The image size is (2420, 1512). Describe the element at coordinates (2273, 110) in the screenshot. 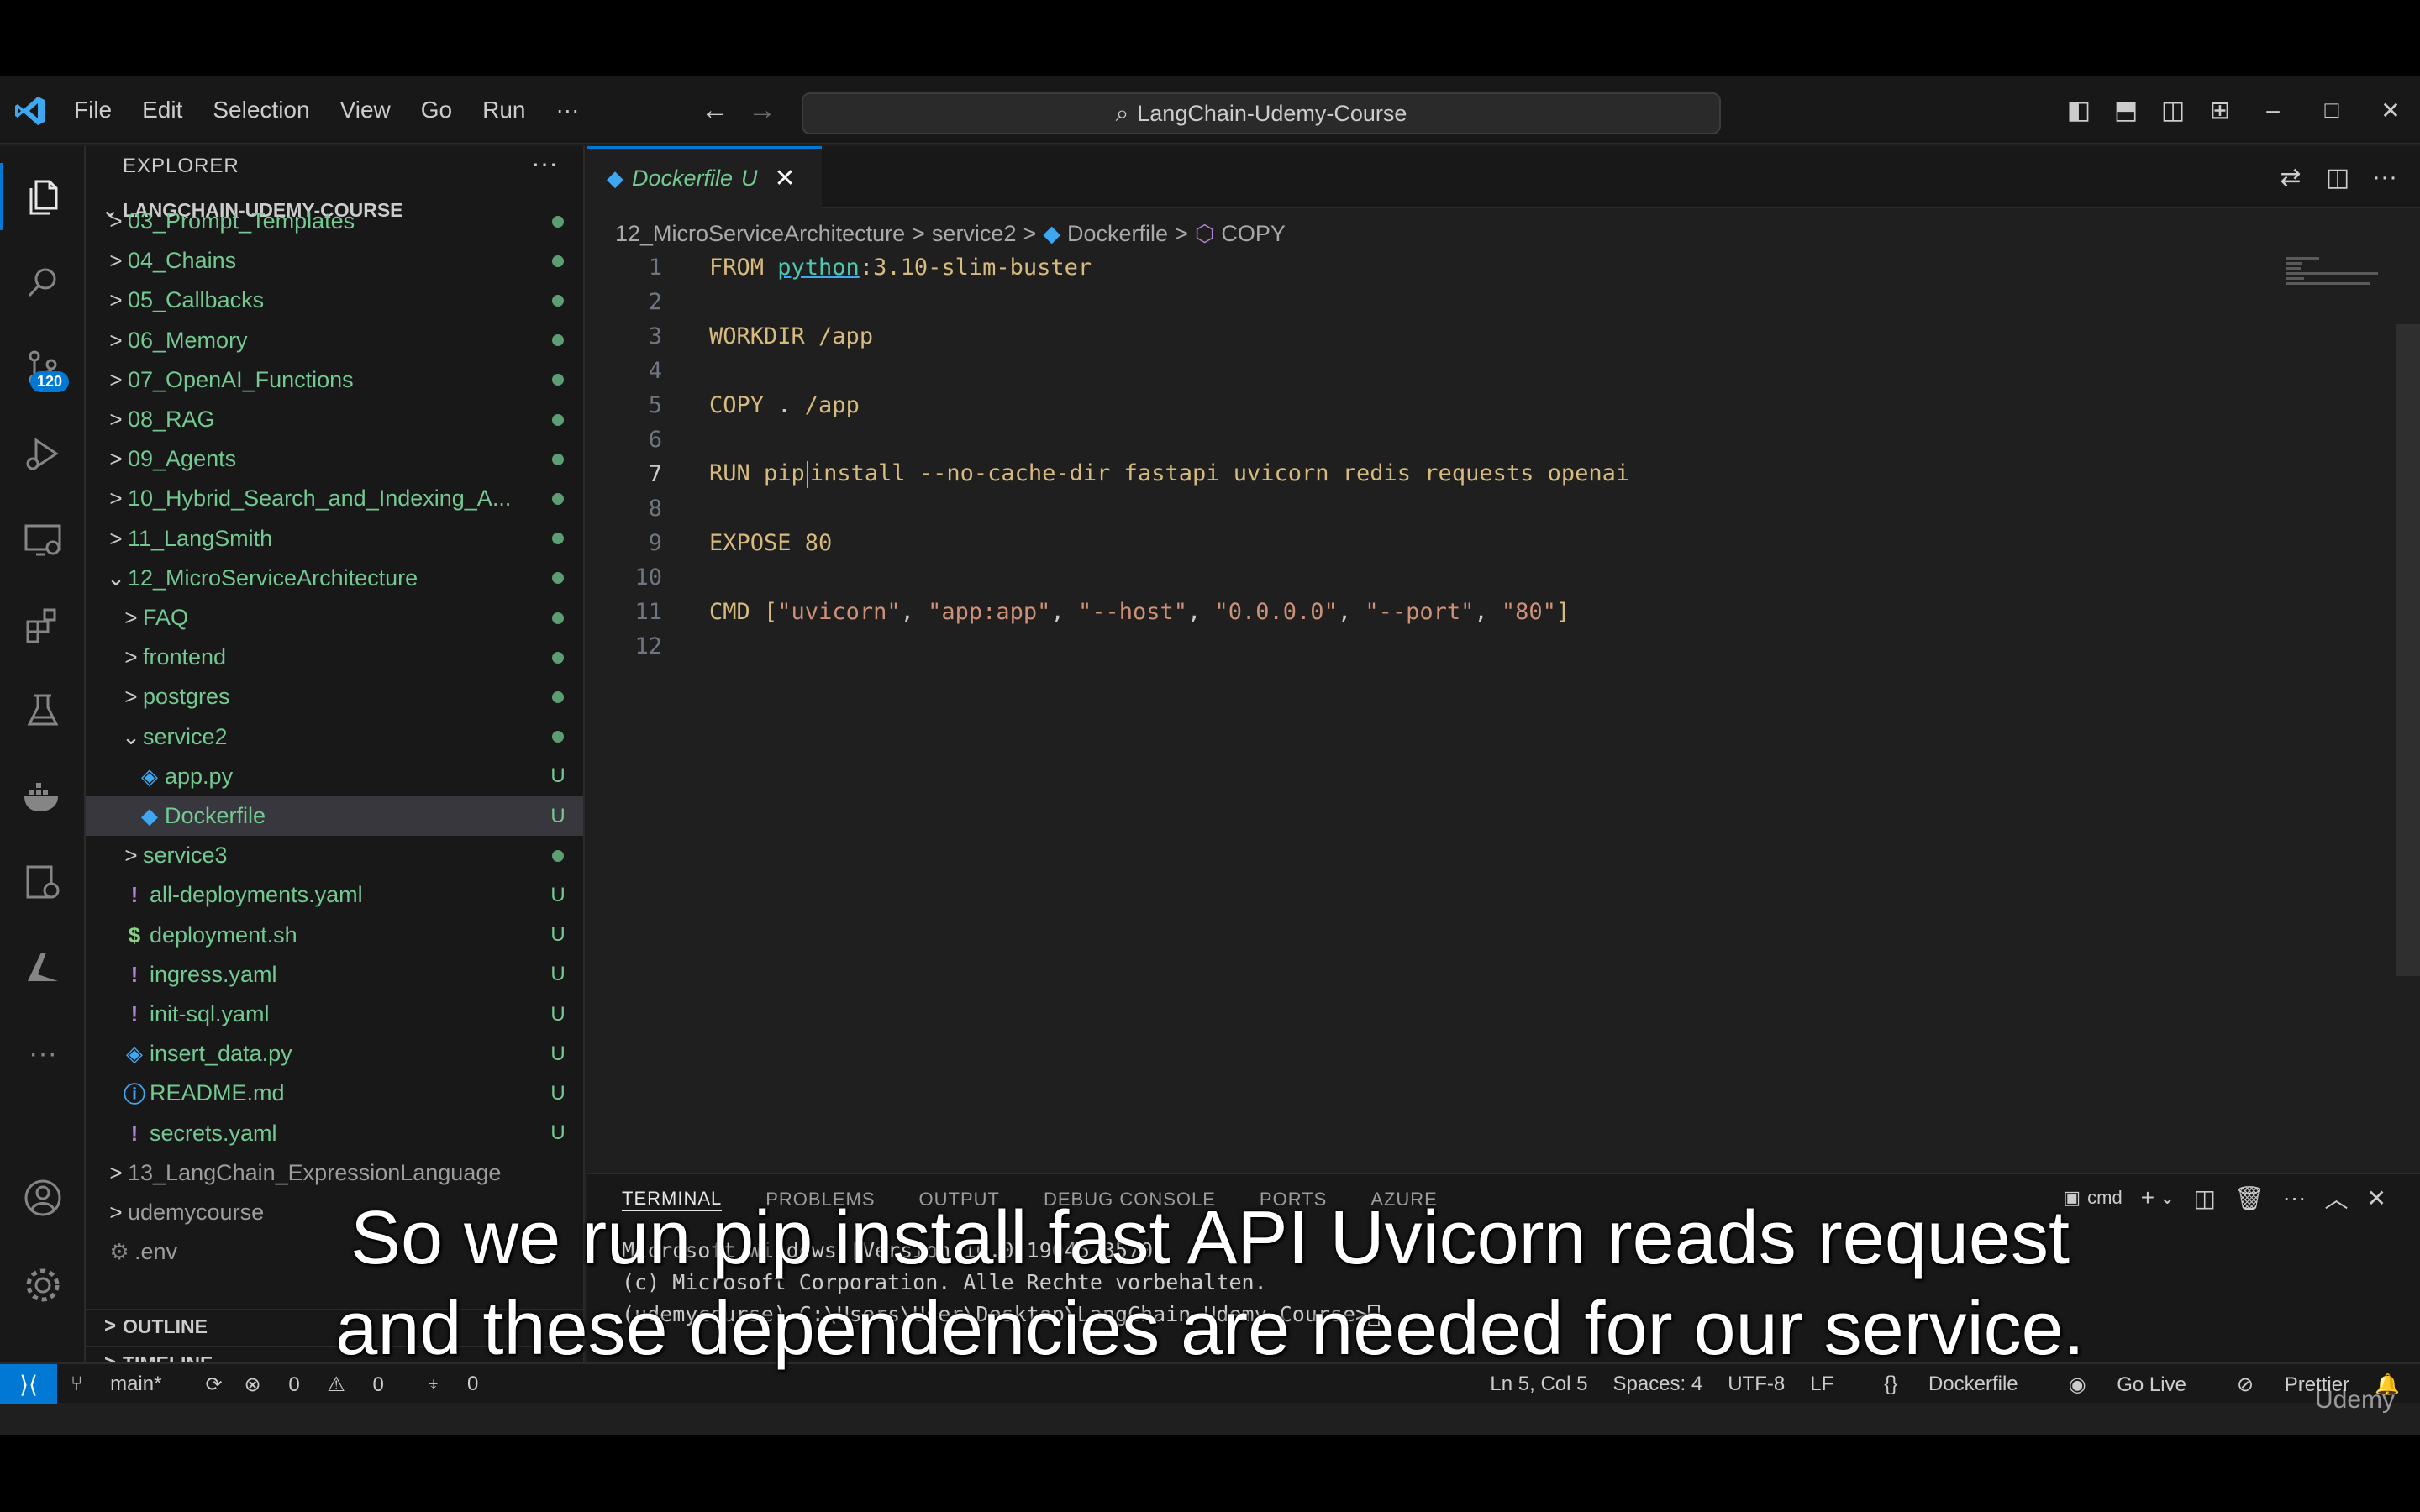

I see `minimize-icon: –` at that location.